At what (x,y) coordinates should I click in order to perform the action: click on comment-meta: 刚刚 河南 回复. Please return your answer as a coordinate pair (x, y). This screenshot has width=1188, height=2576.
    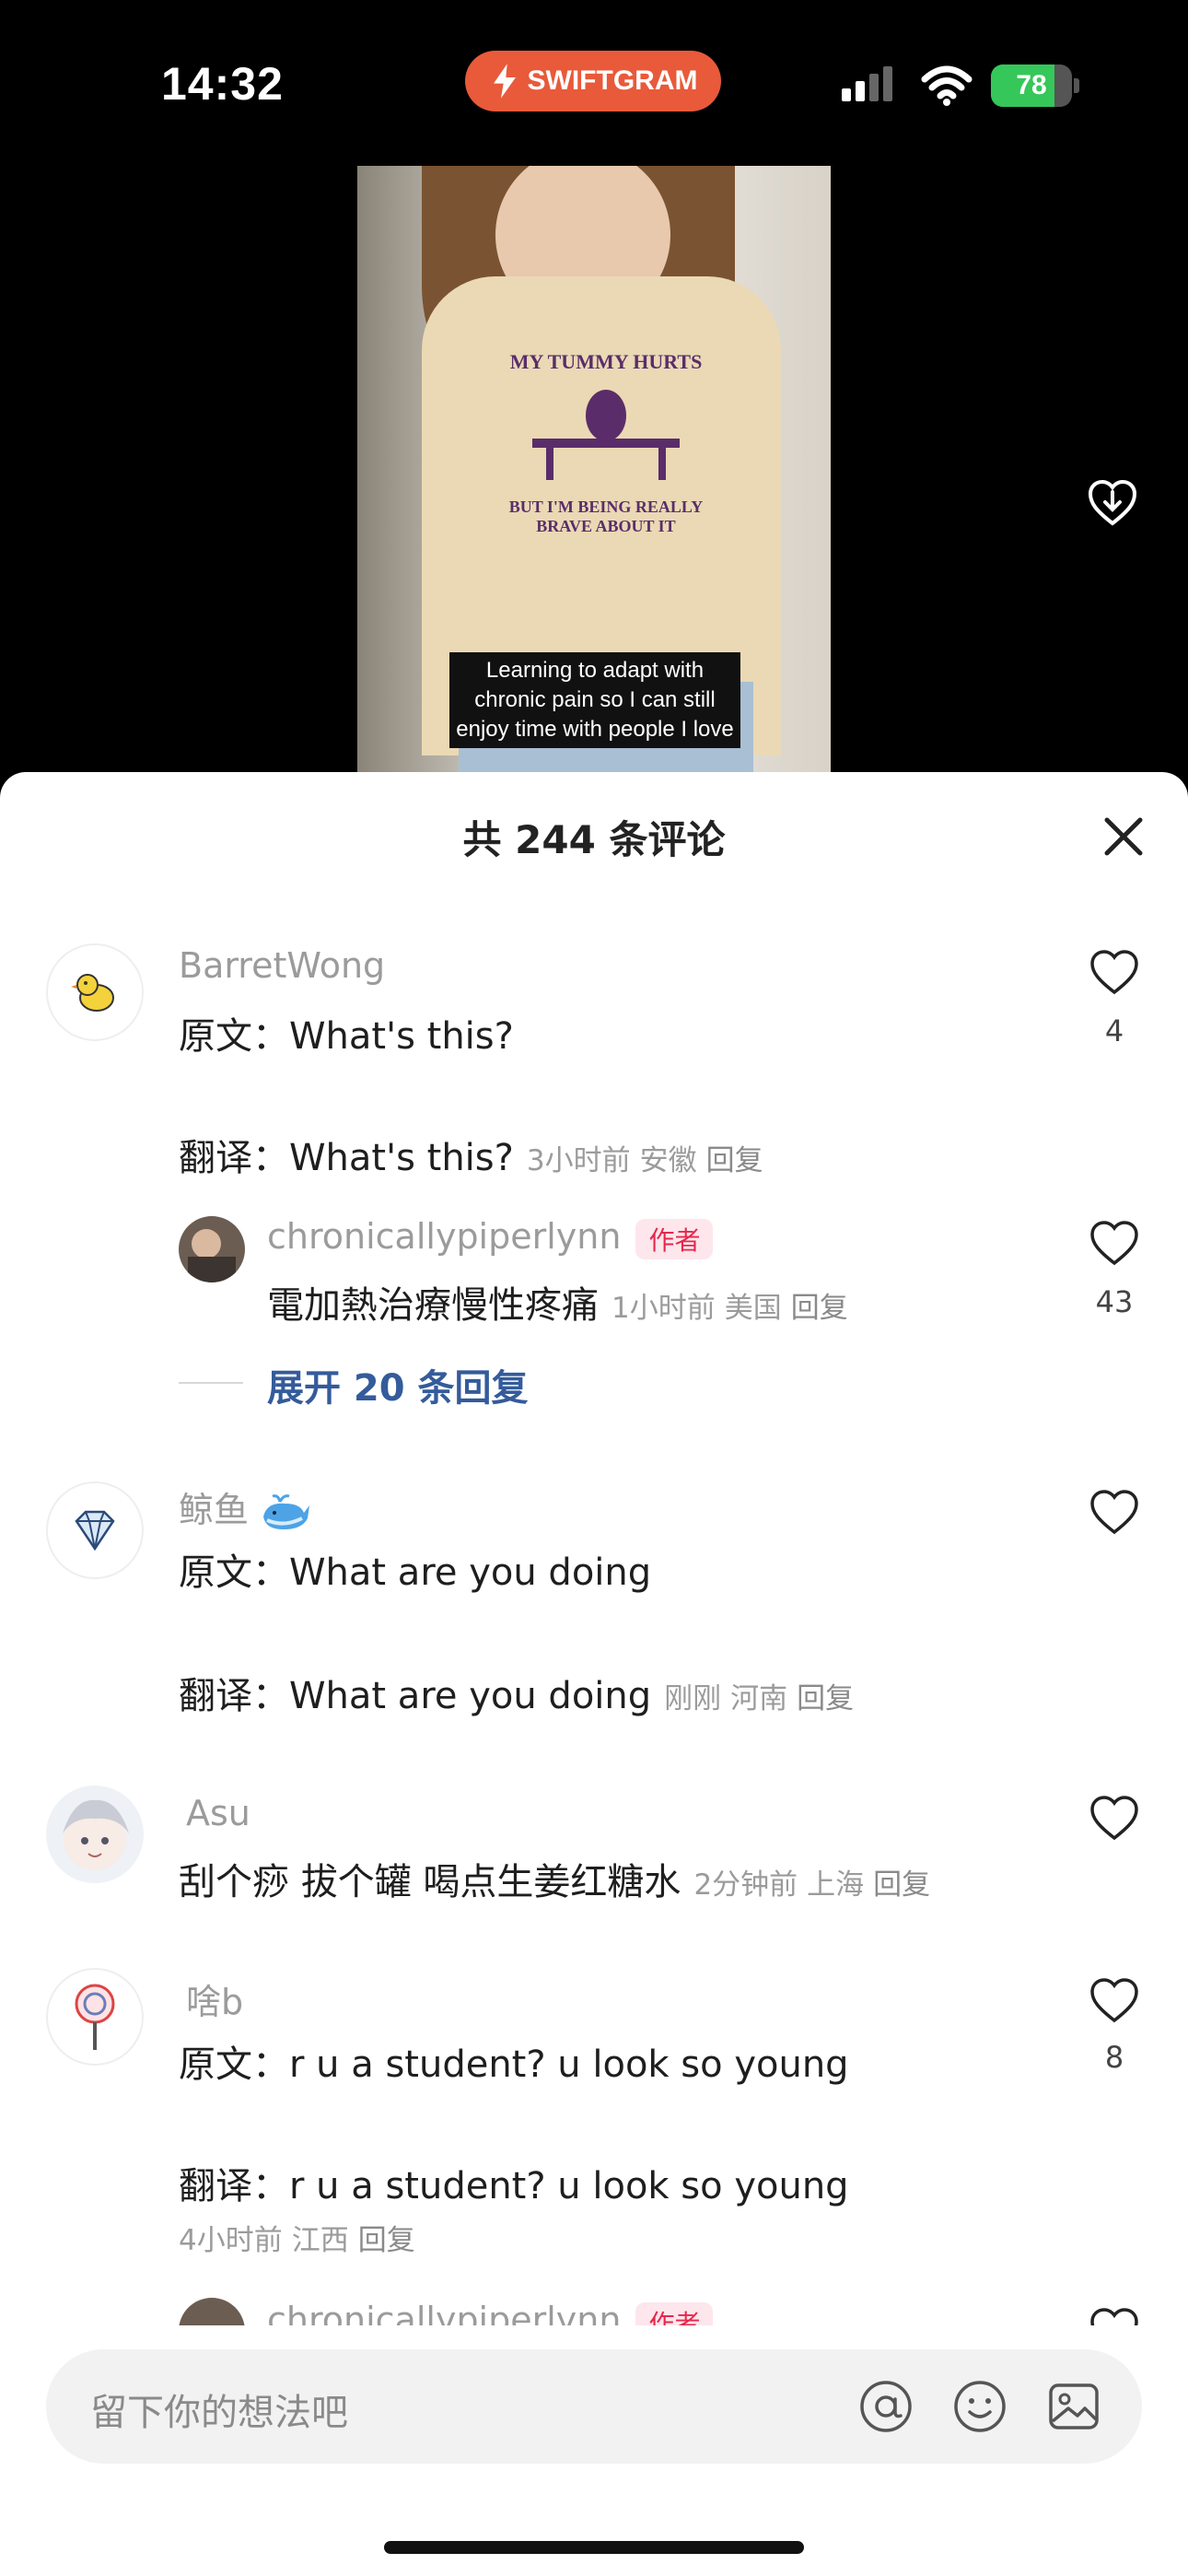
    Looking at the image, I should click on (759, 1698).